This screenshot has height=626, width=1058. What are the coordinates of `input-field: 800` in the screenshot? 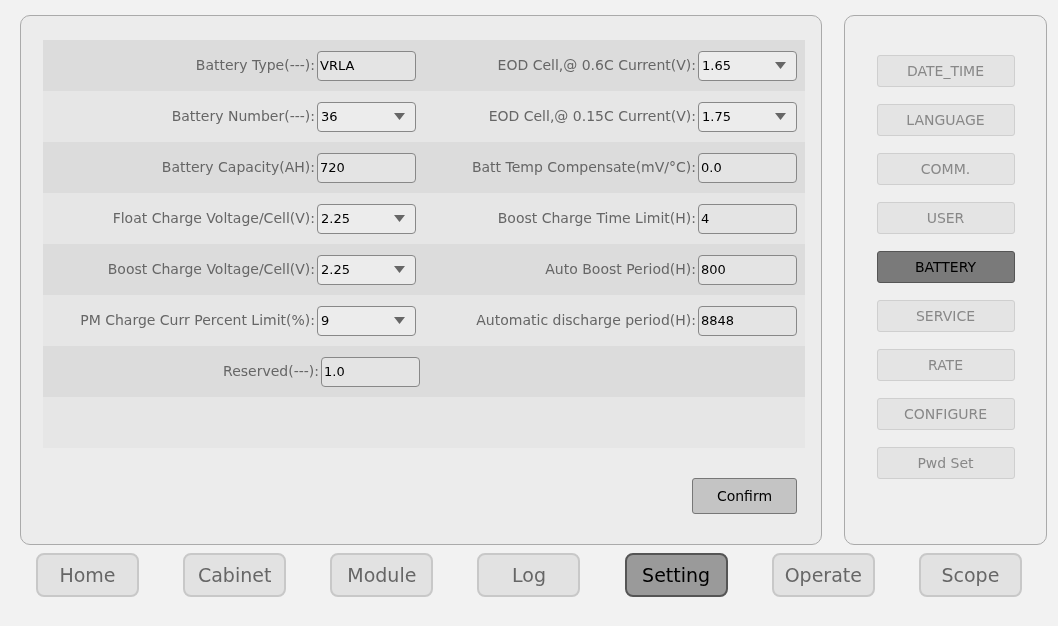 It's located at (747, 269).